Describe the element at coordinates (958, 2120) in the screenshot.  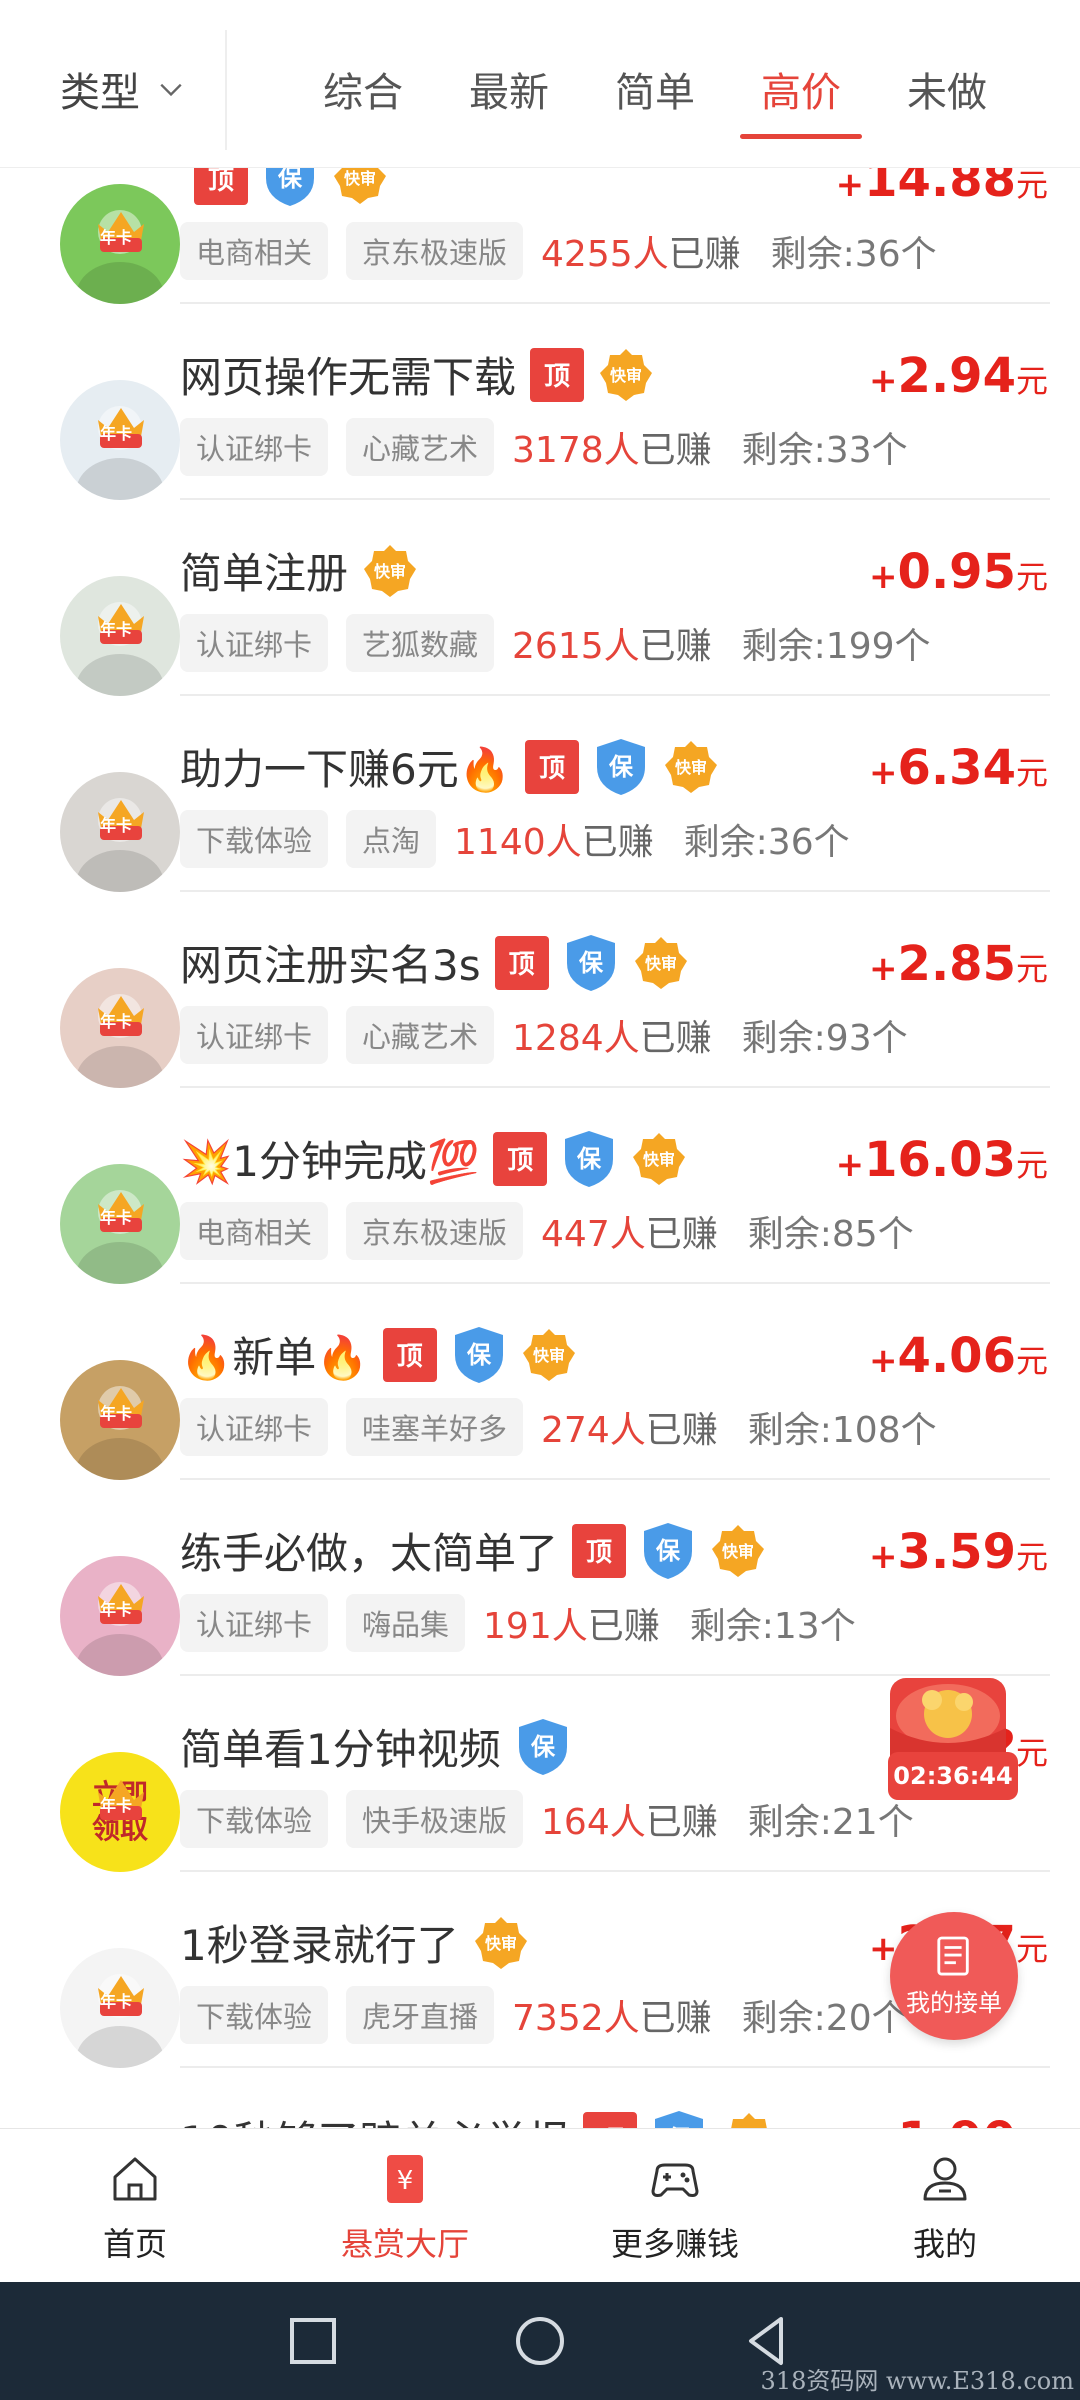
I see `reward-price: +1.90元` at that location.